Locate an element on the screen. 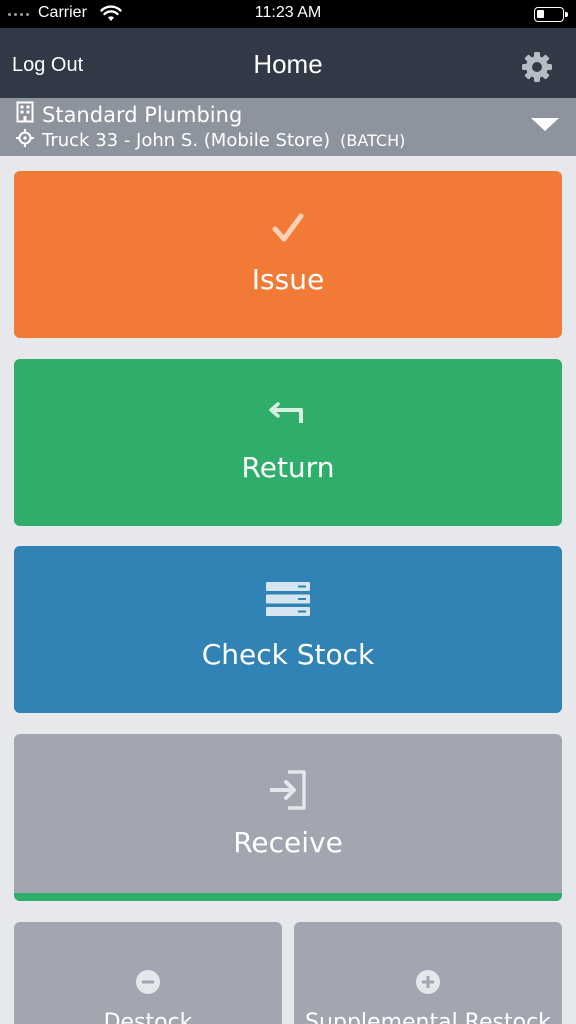  building-icon is located at coordinates (29, 114).